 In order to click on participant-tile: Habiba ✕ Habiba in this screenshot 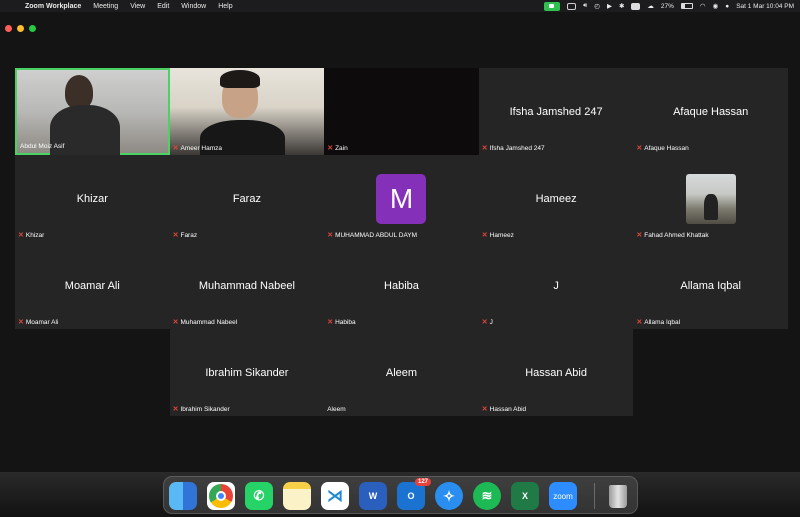, I will do `click(401, 285)`.